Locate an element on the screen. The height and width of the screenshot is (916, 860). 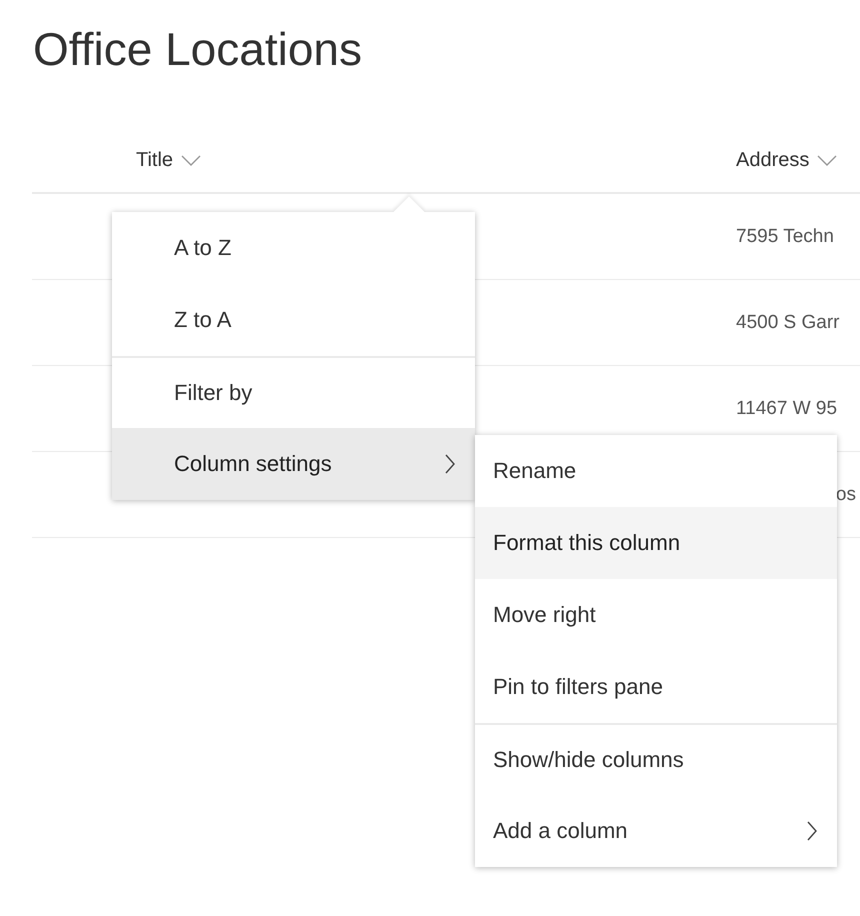
menu-item: Format this column is located at coordinates (656, 543).